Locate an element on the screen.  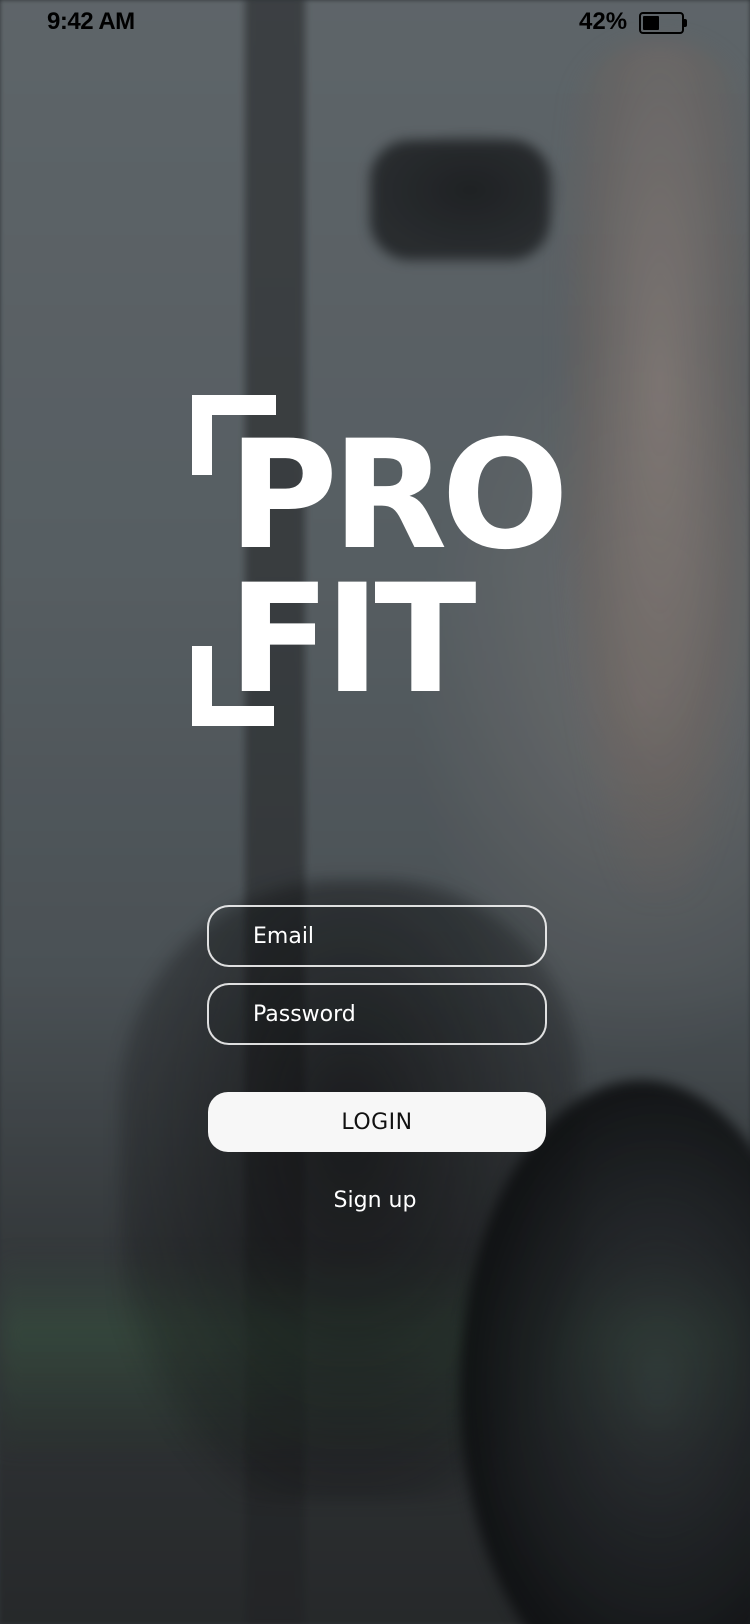
battery-icon is located at coordinates (663, 23).